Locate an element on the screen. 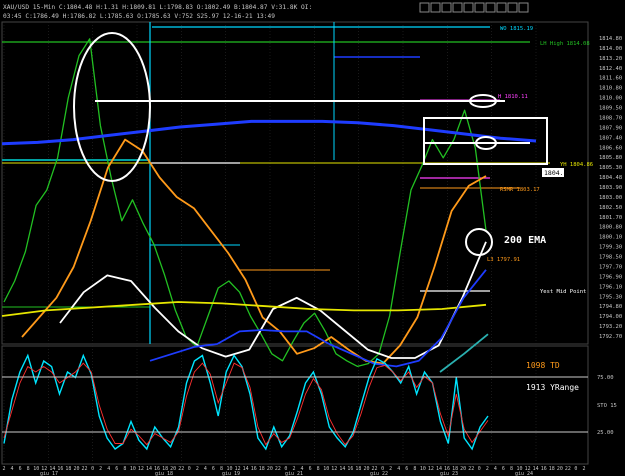  price-y-tick: 1805.80 is located at coordinates (610, 158).